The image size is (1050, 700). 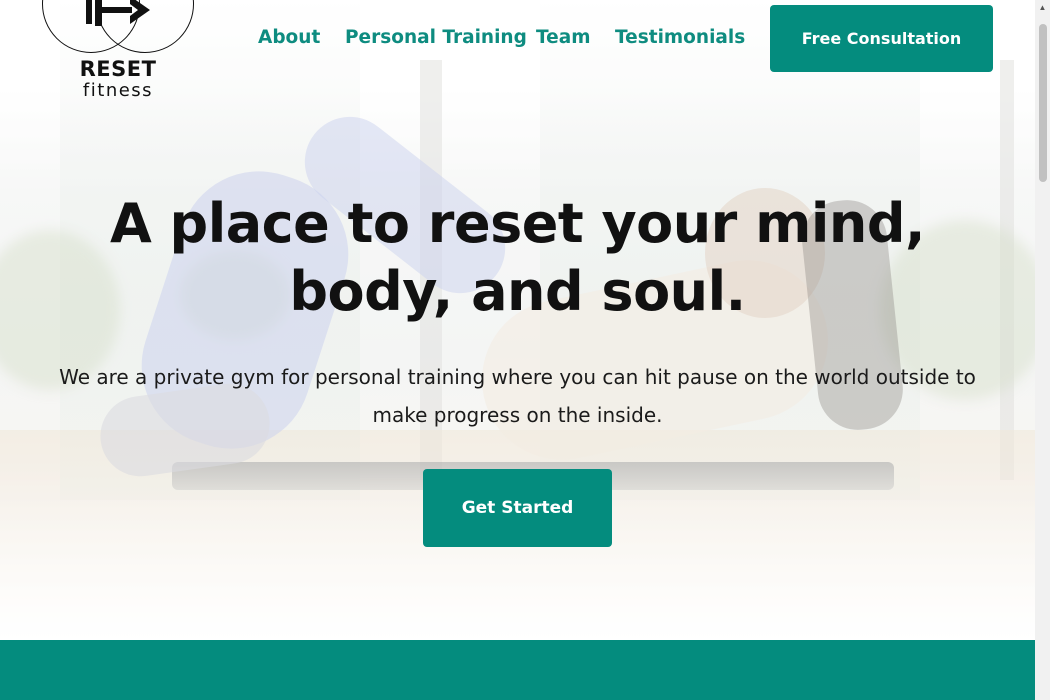 What do you see at coordinates (680, 38) in the screenshot?
I see `nav-link-testimonials: Testimonials` at bounding box center [680, 38].